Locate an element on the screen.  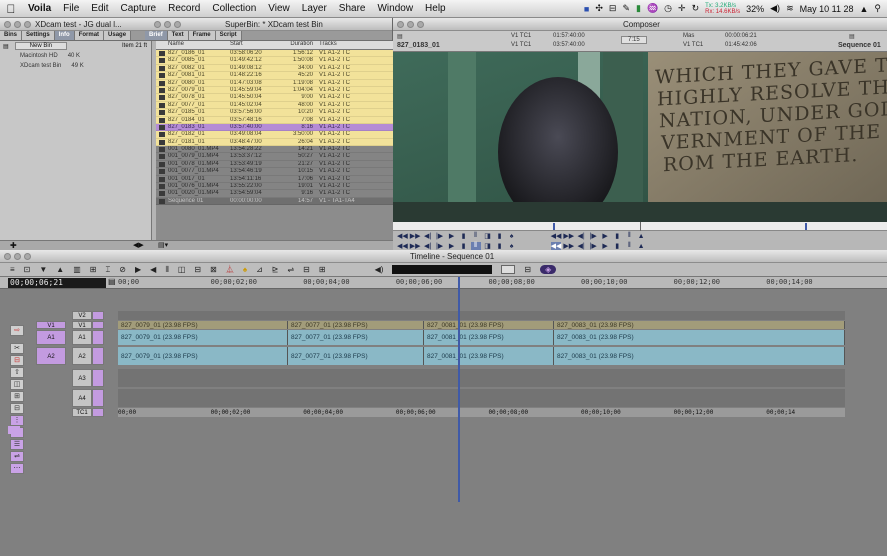
fast-menu-icon: ▤ is located at coordinates (6, 46).